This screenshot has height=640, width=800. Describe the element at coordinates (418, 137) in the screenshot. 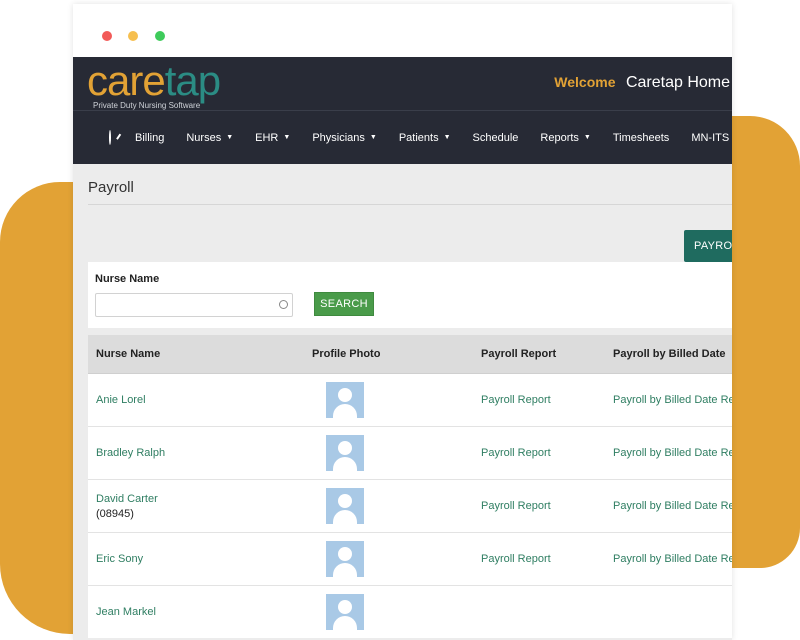

I see `nav-label: Patients` at that location.